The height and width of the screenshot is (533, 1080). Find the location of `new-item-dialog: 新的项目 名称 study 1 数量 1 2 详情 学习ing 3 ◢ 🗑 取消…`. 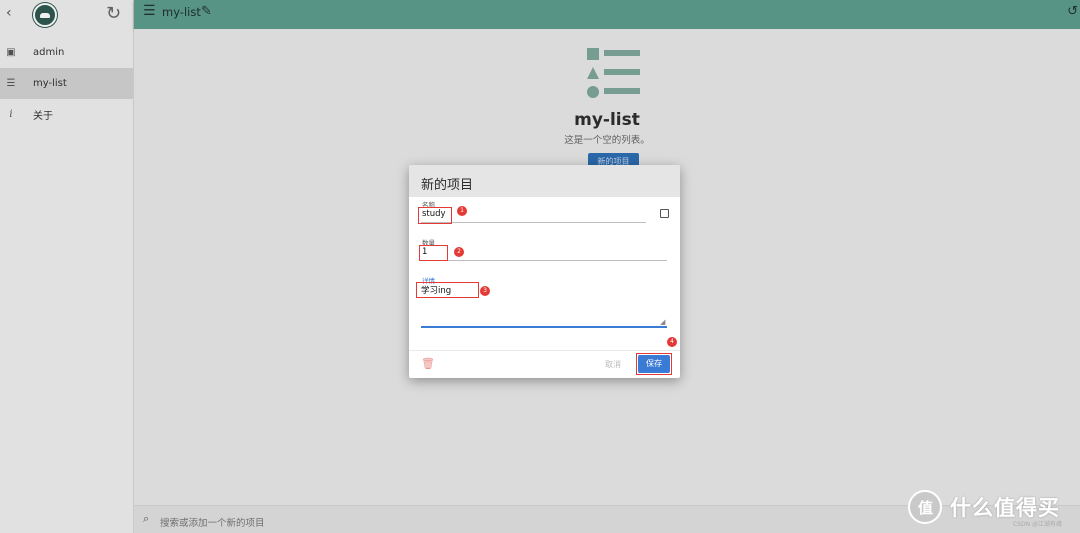

new-item-dialog: 新的项目 名称 study 1 数量 1 2 详情 学习ing 3 ◢ 🗑 取消… is located at coordinates (544, 271).